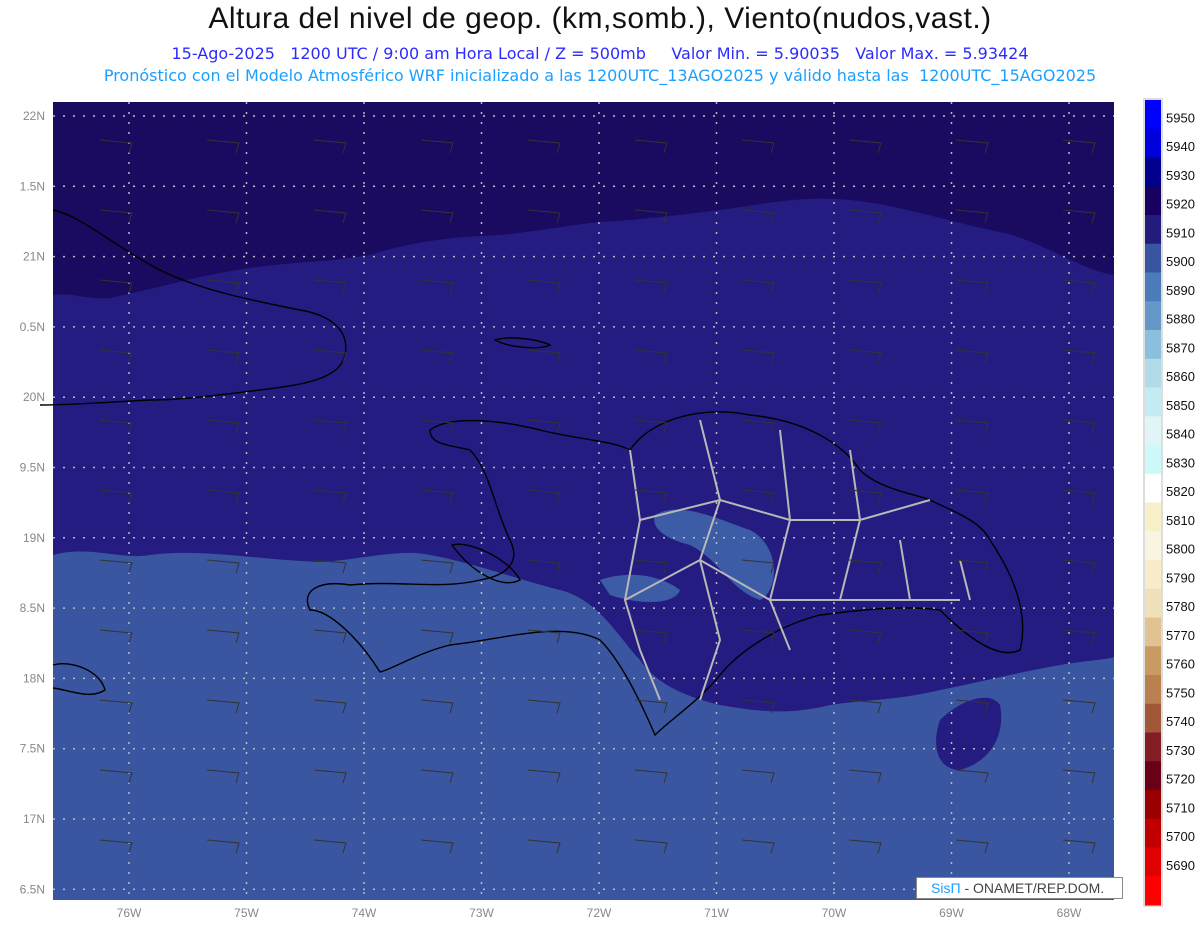  I want to click on sispi-logo: SisΠ, so click(946, 888).